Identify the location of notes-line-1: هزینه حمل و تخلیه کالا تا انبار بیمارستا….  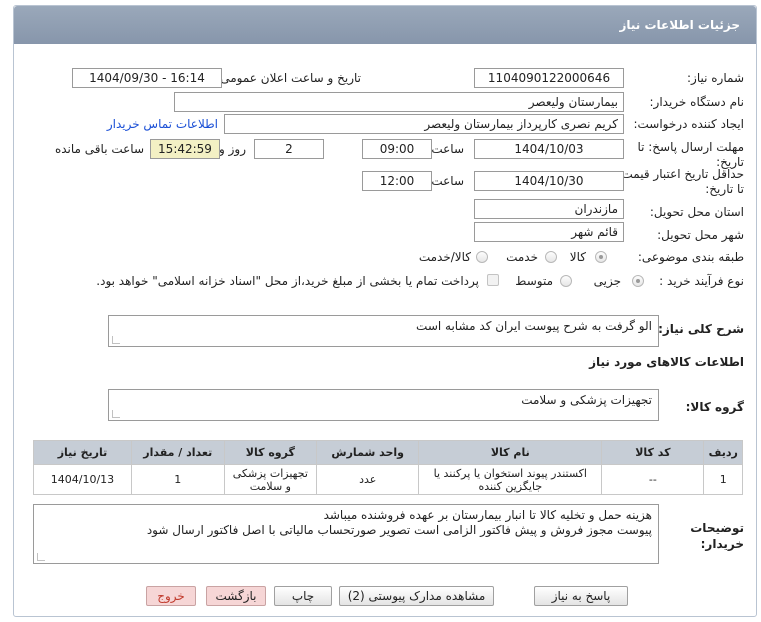
(487, 515).